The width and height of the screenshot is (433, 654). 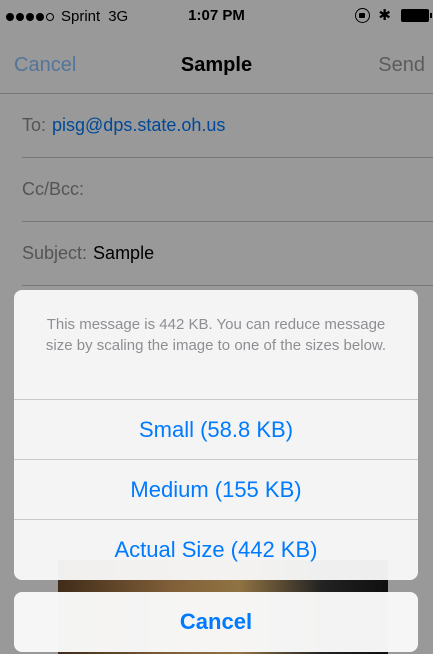 I want to click on action-sheet-cancel-button: Cancel, so click(x=216, y=622).